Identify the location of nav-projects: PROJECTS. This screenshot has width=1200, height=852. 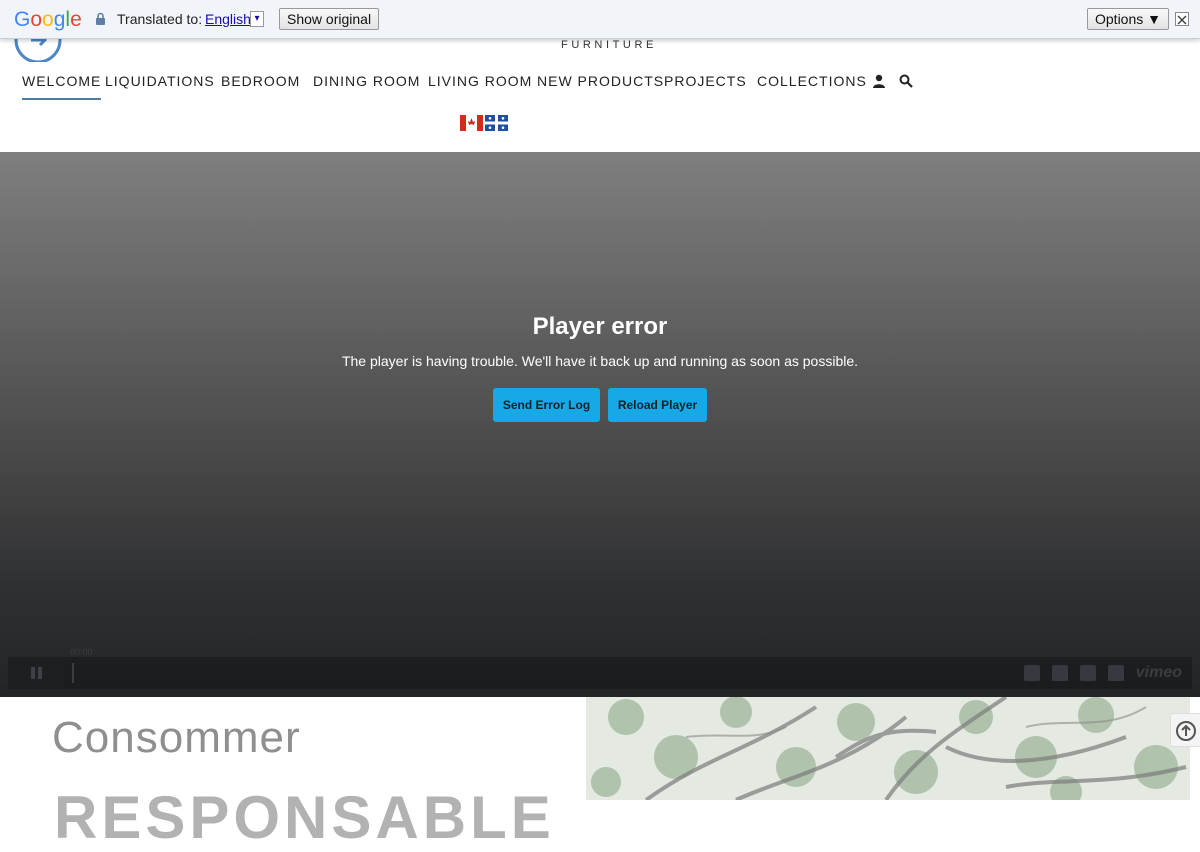
(705, 81).